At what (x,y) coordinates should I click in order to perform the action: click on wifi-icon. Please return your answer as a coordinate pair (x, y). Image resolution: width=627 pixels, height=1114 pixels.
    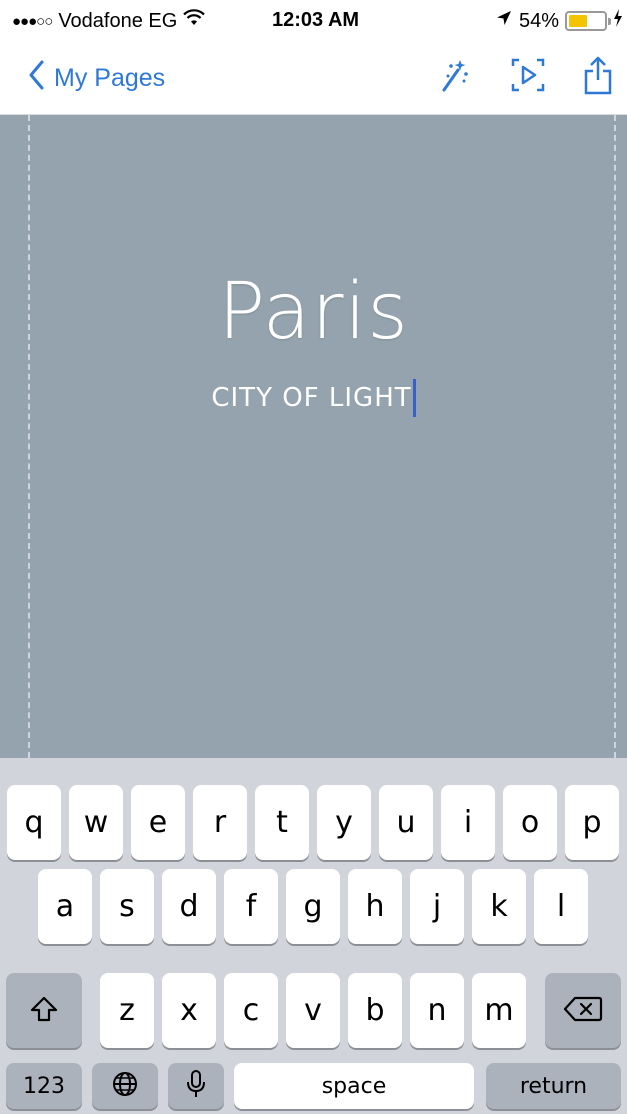
    Looking at the image, I should click on (194, 21).